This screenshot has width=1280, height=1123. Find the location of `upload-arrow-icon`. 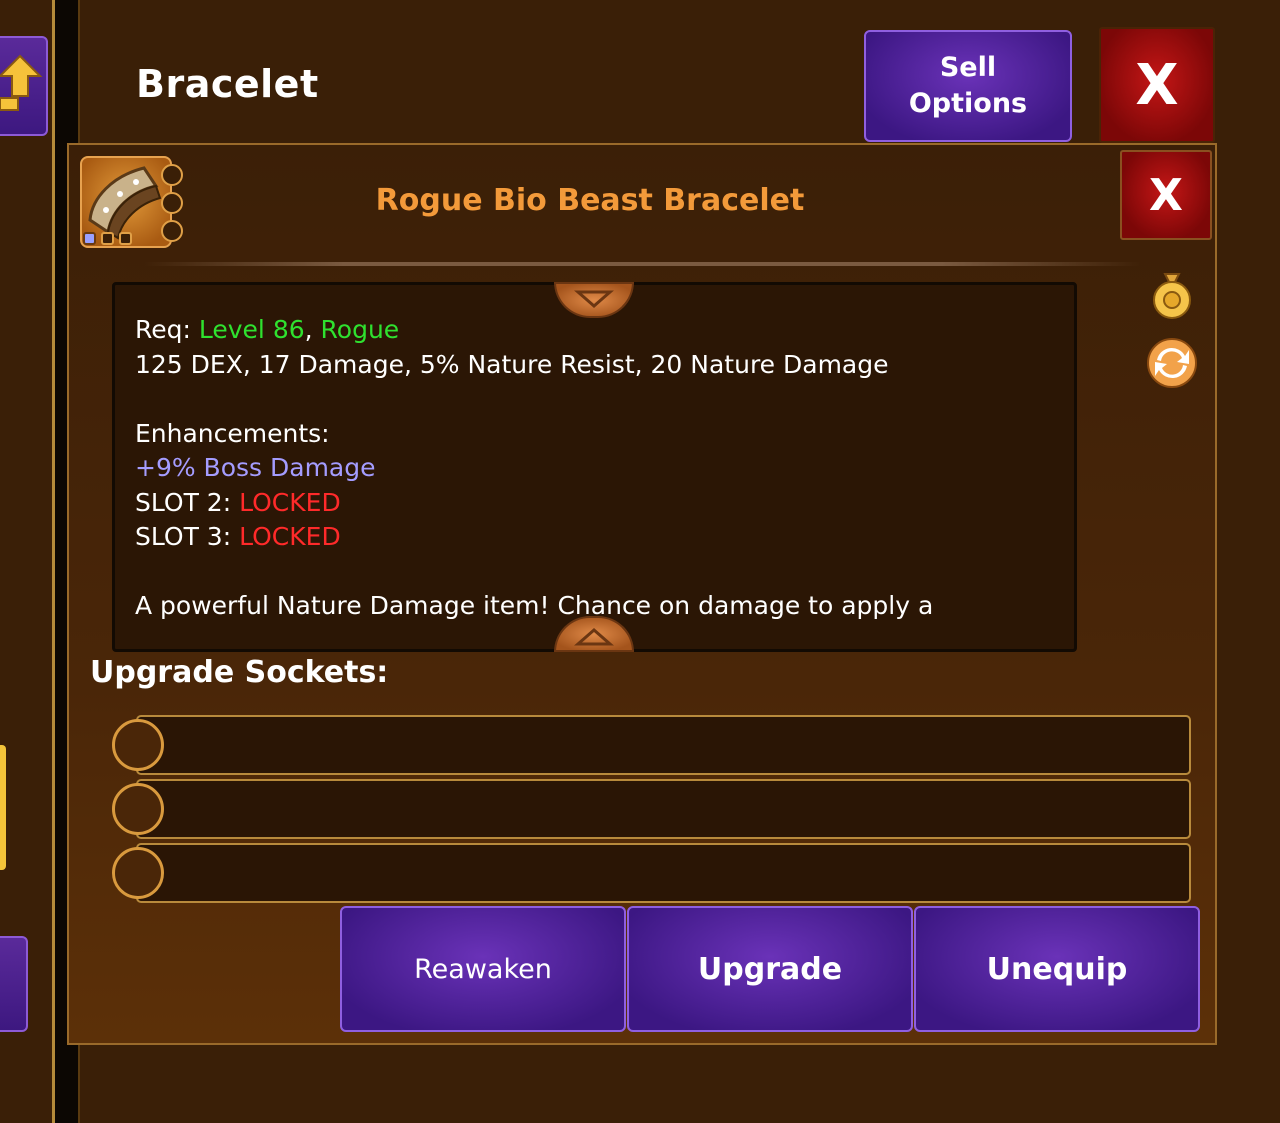

upload-arrow-icon is located at coordinates (21, 82).